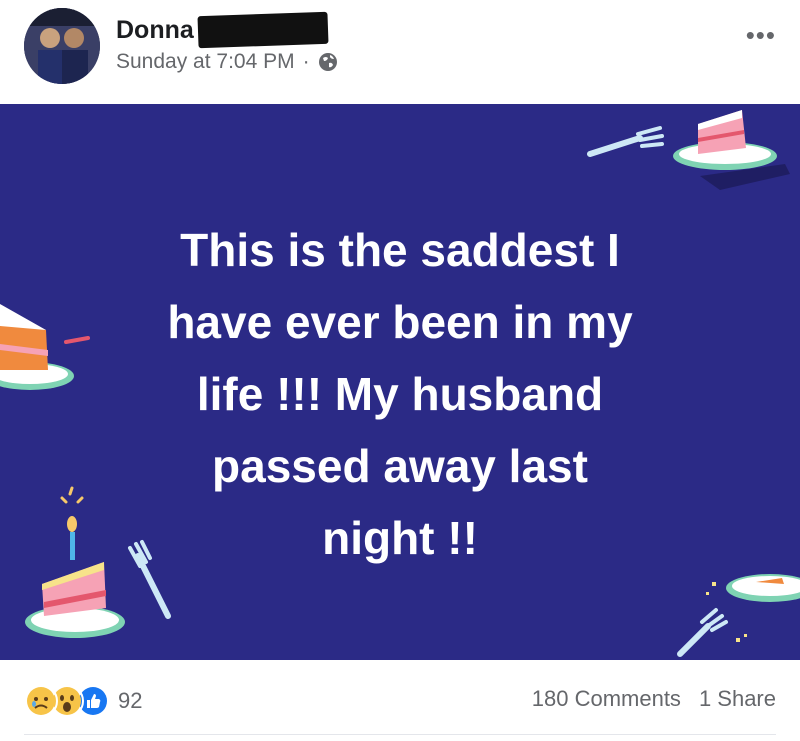  I want to click on post-meta: Sunday at 7:04 PM ·, so click(227, 62).